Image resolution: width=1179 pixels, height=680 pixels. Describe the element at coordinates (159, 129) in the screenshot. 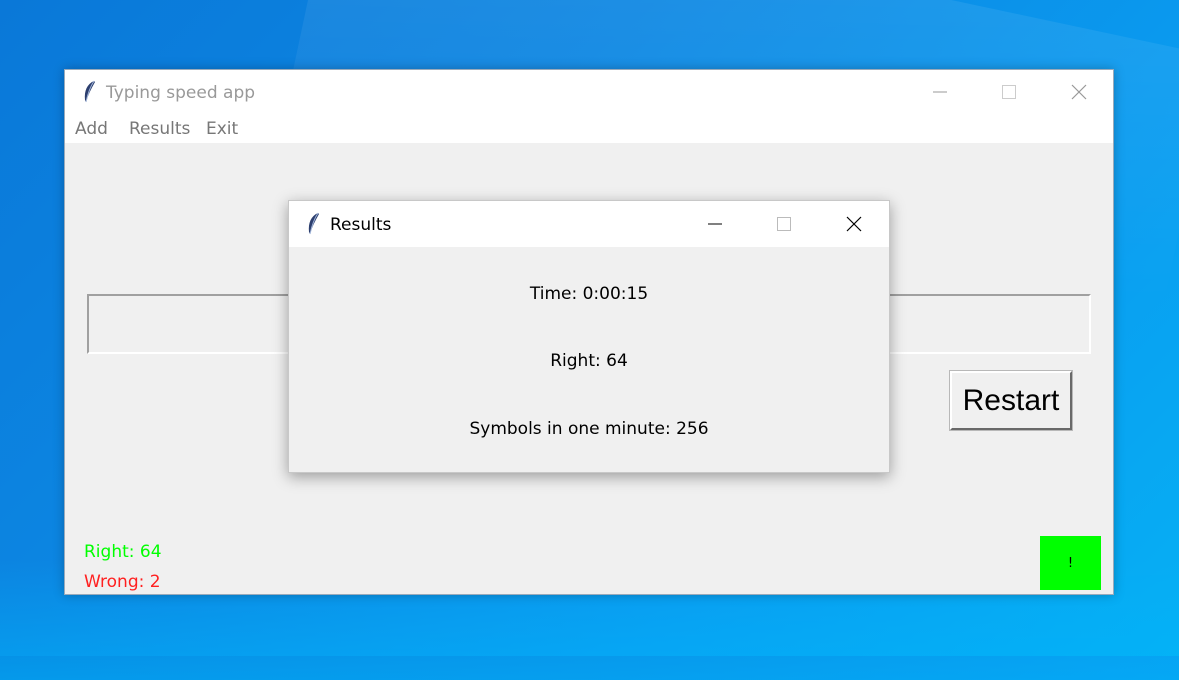

I see `menu-results: Results` at that location.